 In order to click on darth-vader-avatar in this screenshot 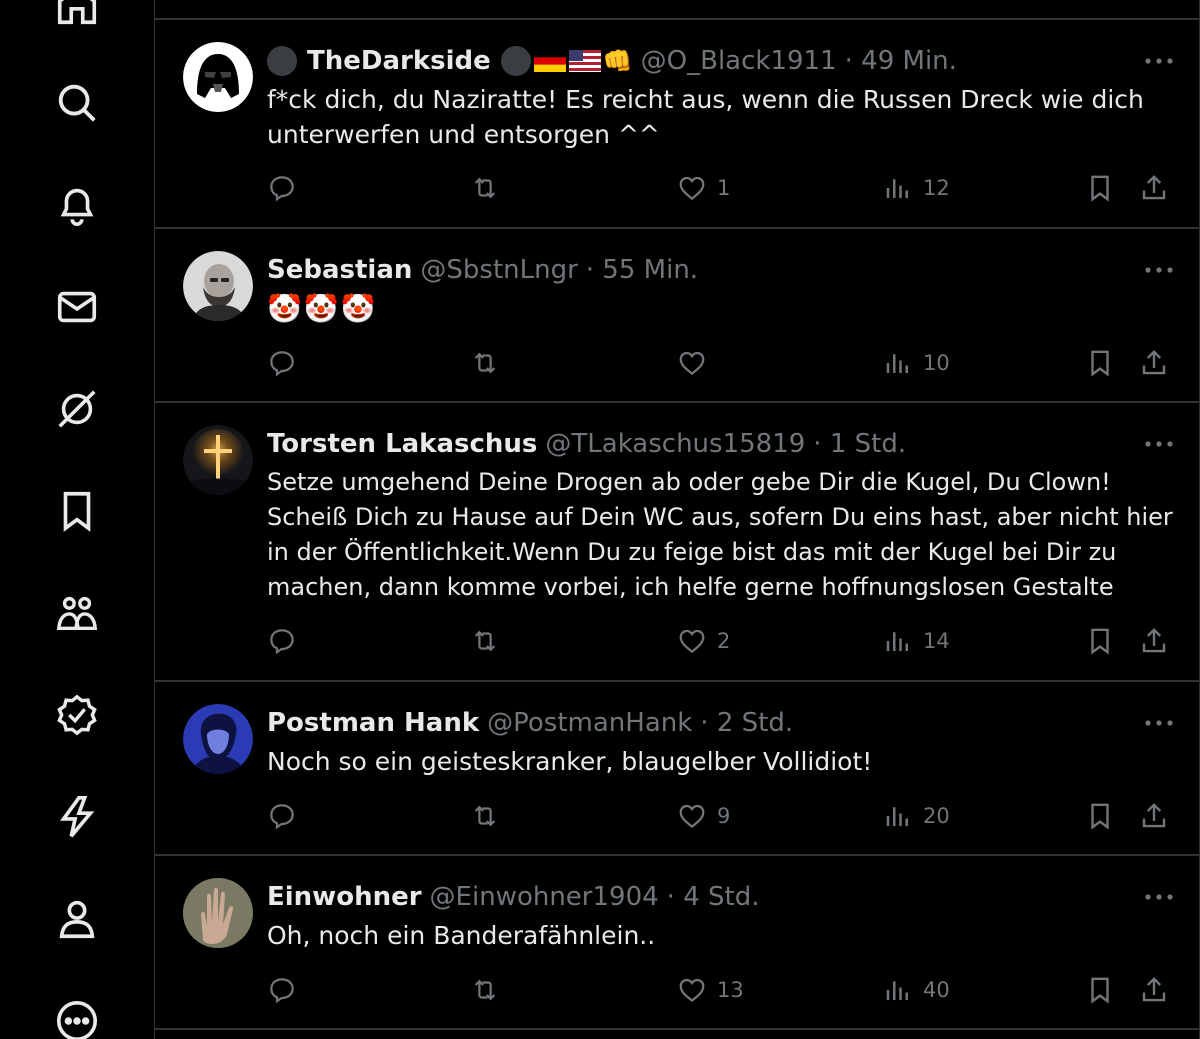, I will do `click(218, 77)`.